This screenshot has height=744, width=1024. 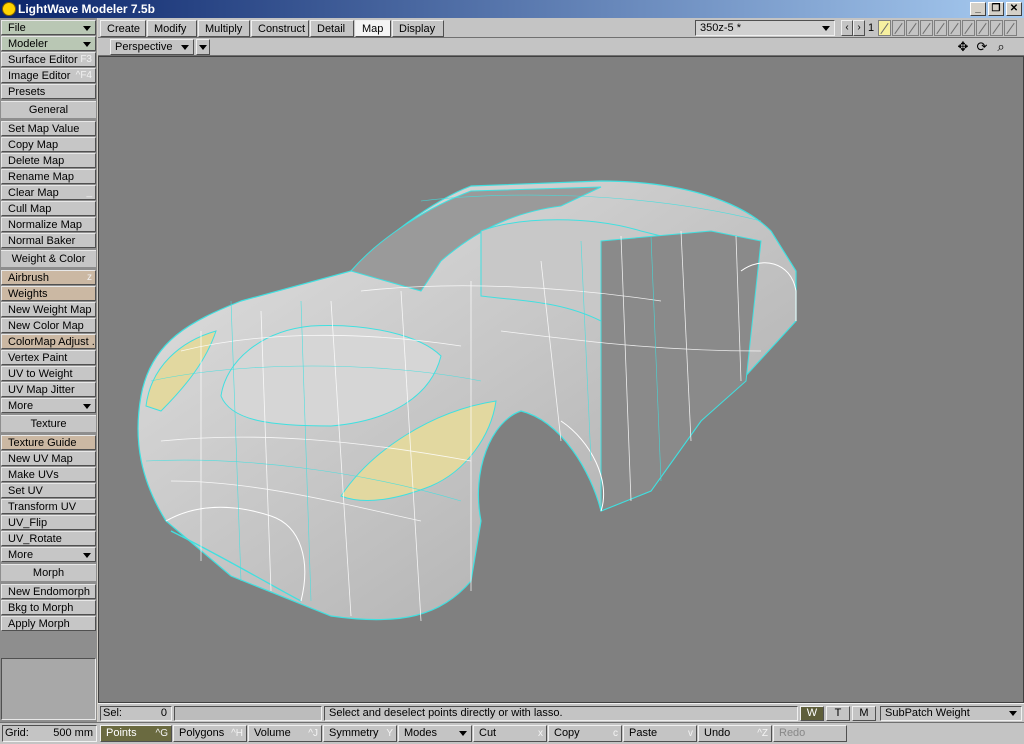 I want to click on sidebar-item-normalize-map: Normalize Map, so click(x=48, y=224).